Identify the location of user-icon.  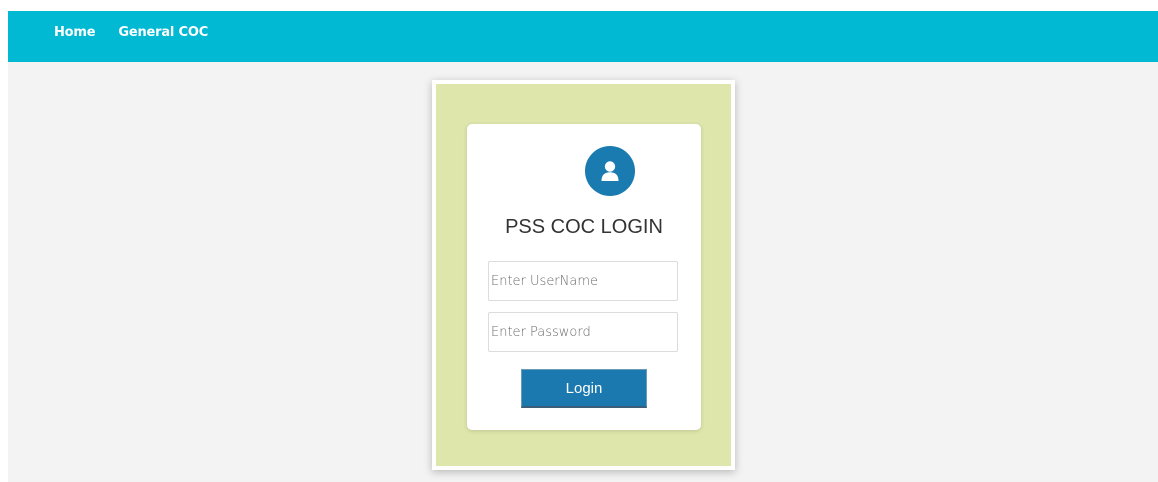
(610, 171).